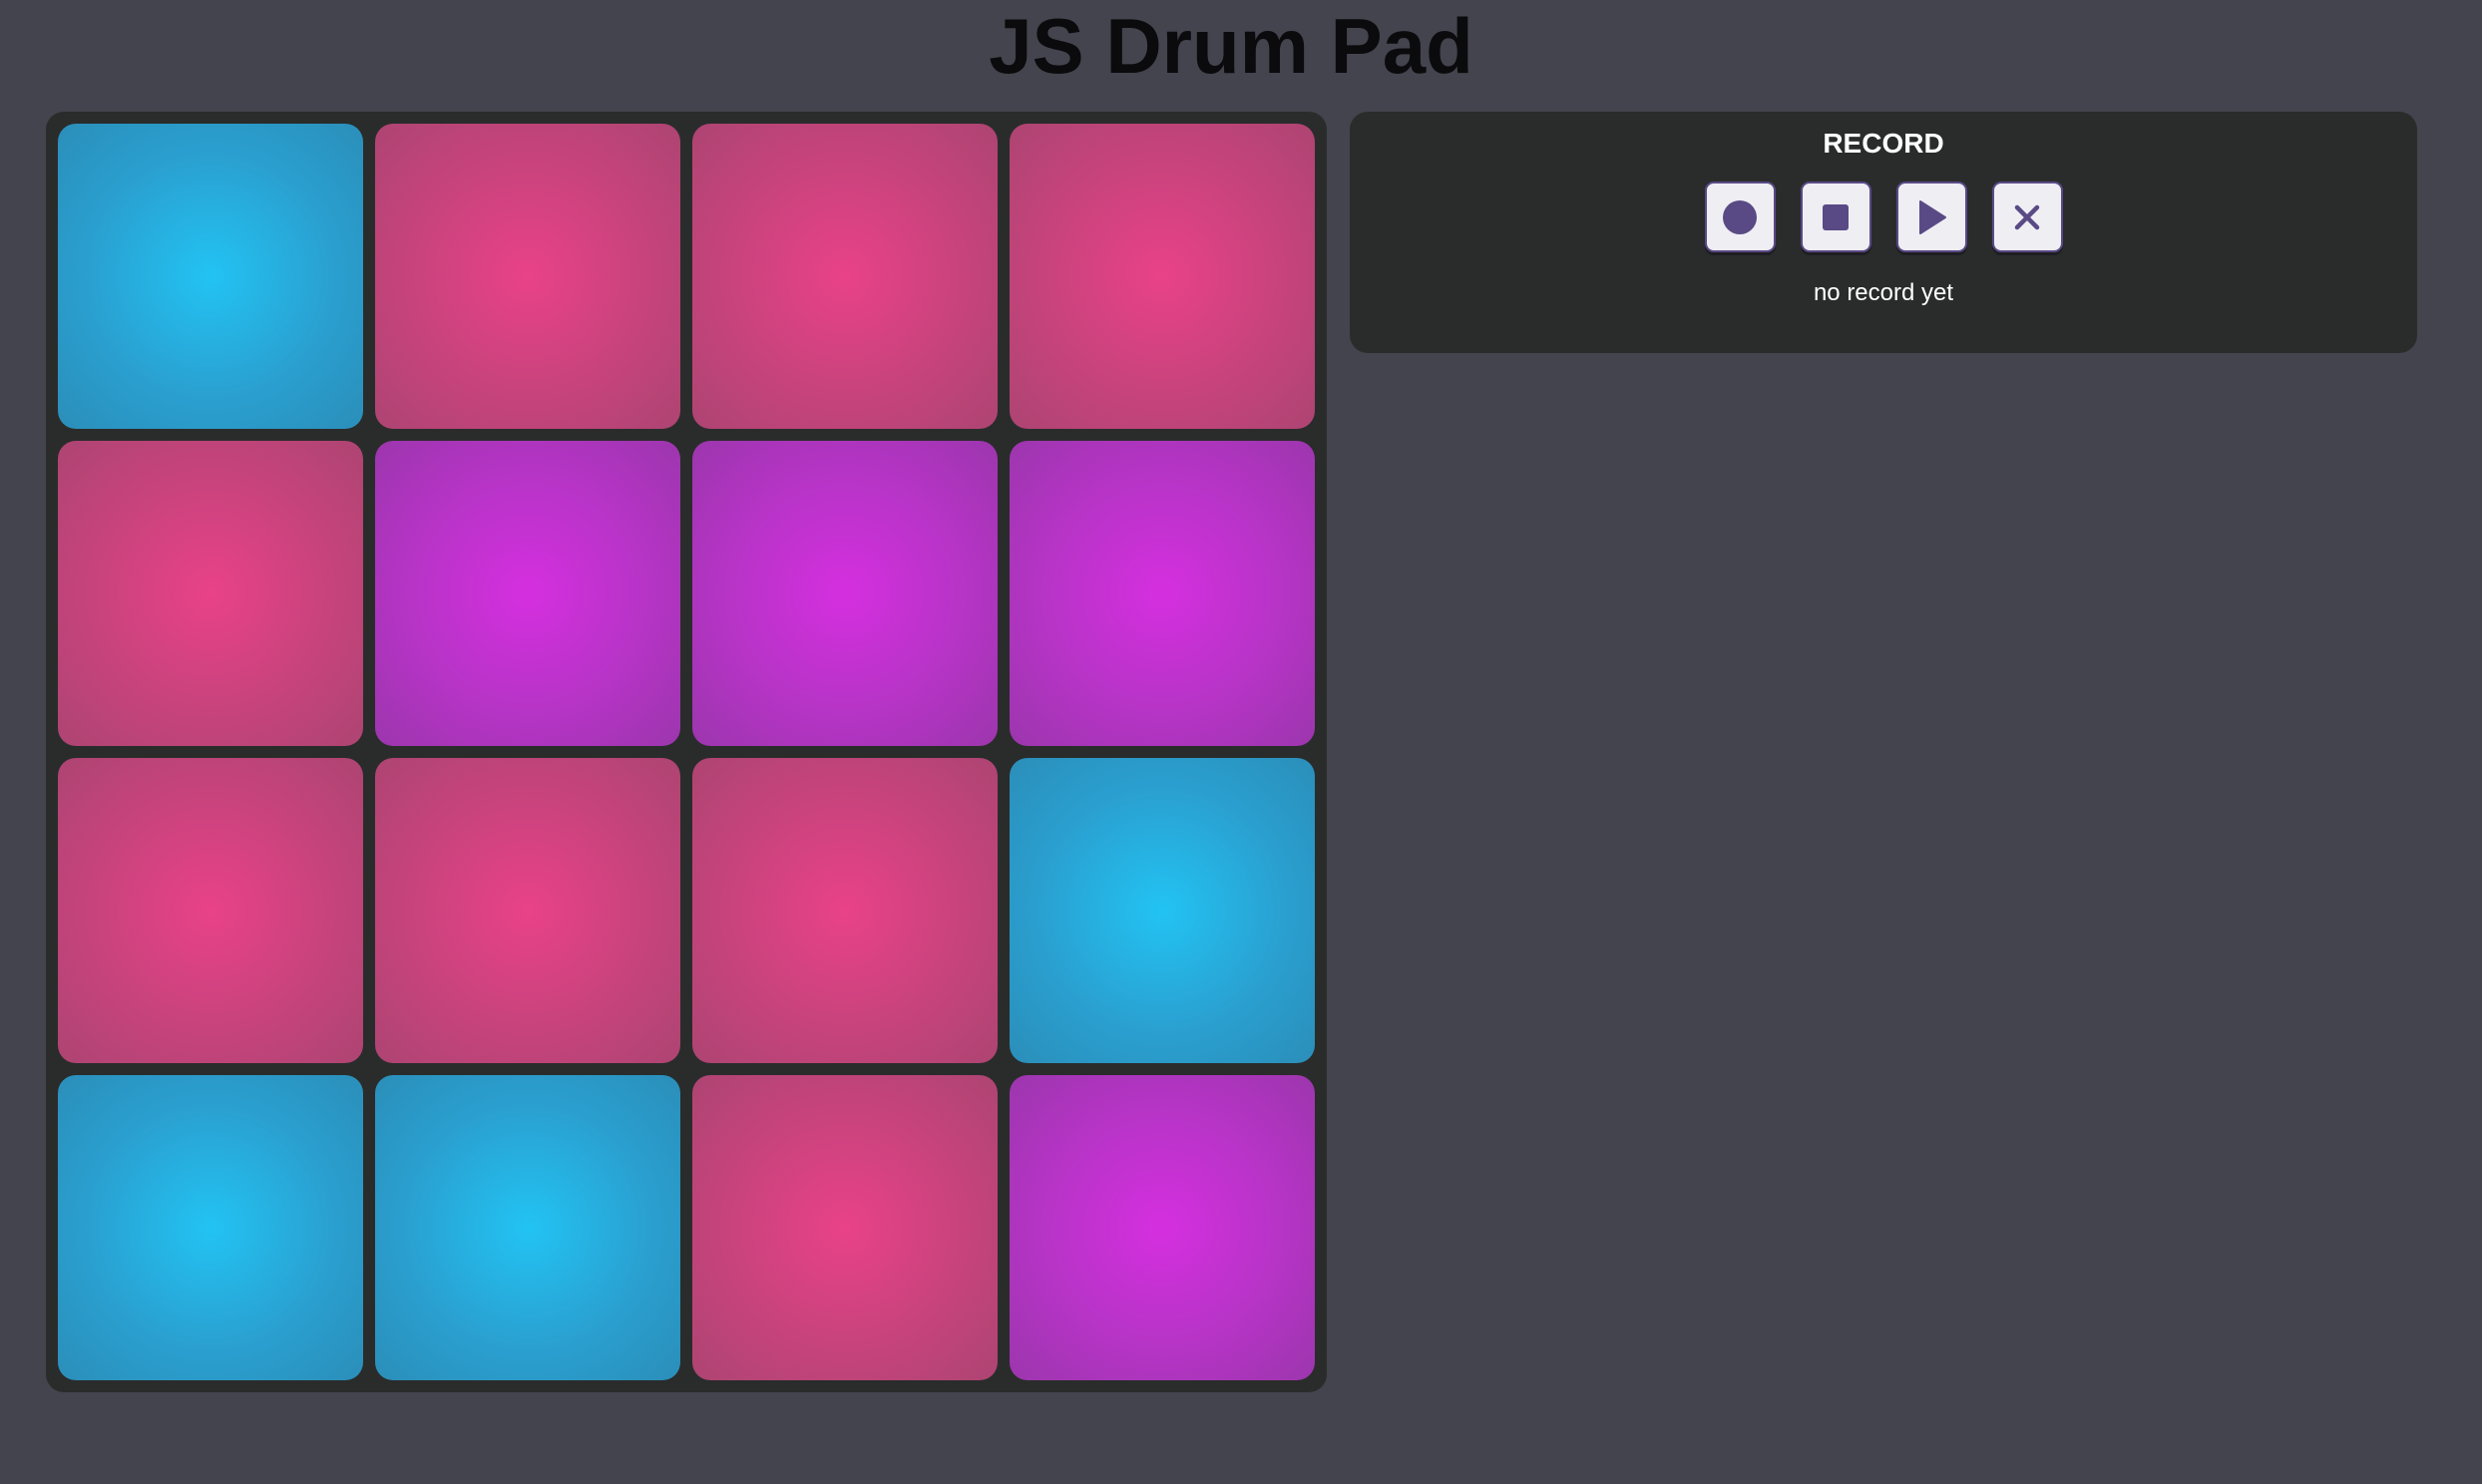 The width and height of the screenshot is (2482, 1484). I want to click on clear-button, so click(2027, 217).